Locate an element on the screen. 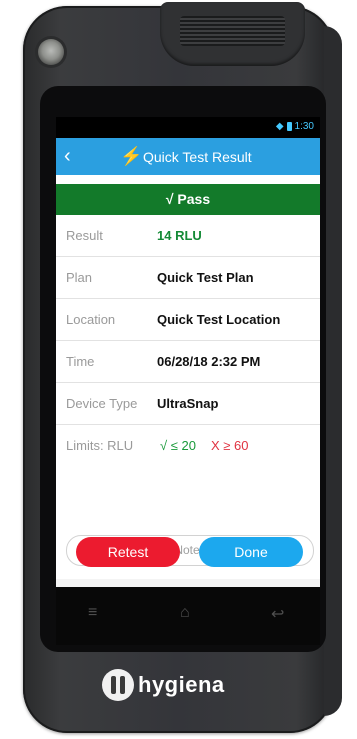 This screenshot has height=739, width=357. location-label: Location is located at coordinates (91, 319).